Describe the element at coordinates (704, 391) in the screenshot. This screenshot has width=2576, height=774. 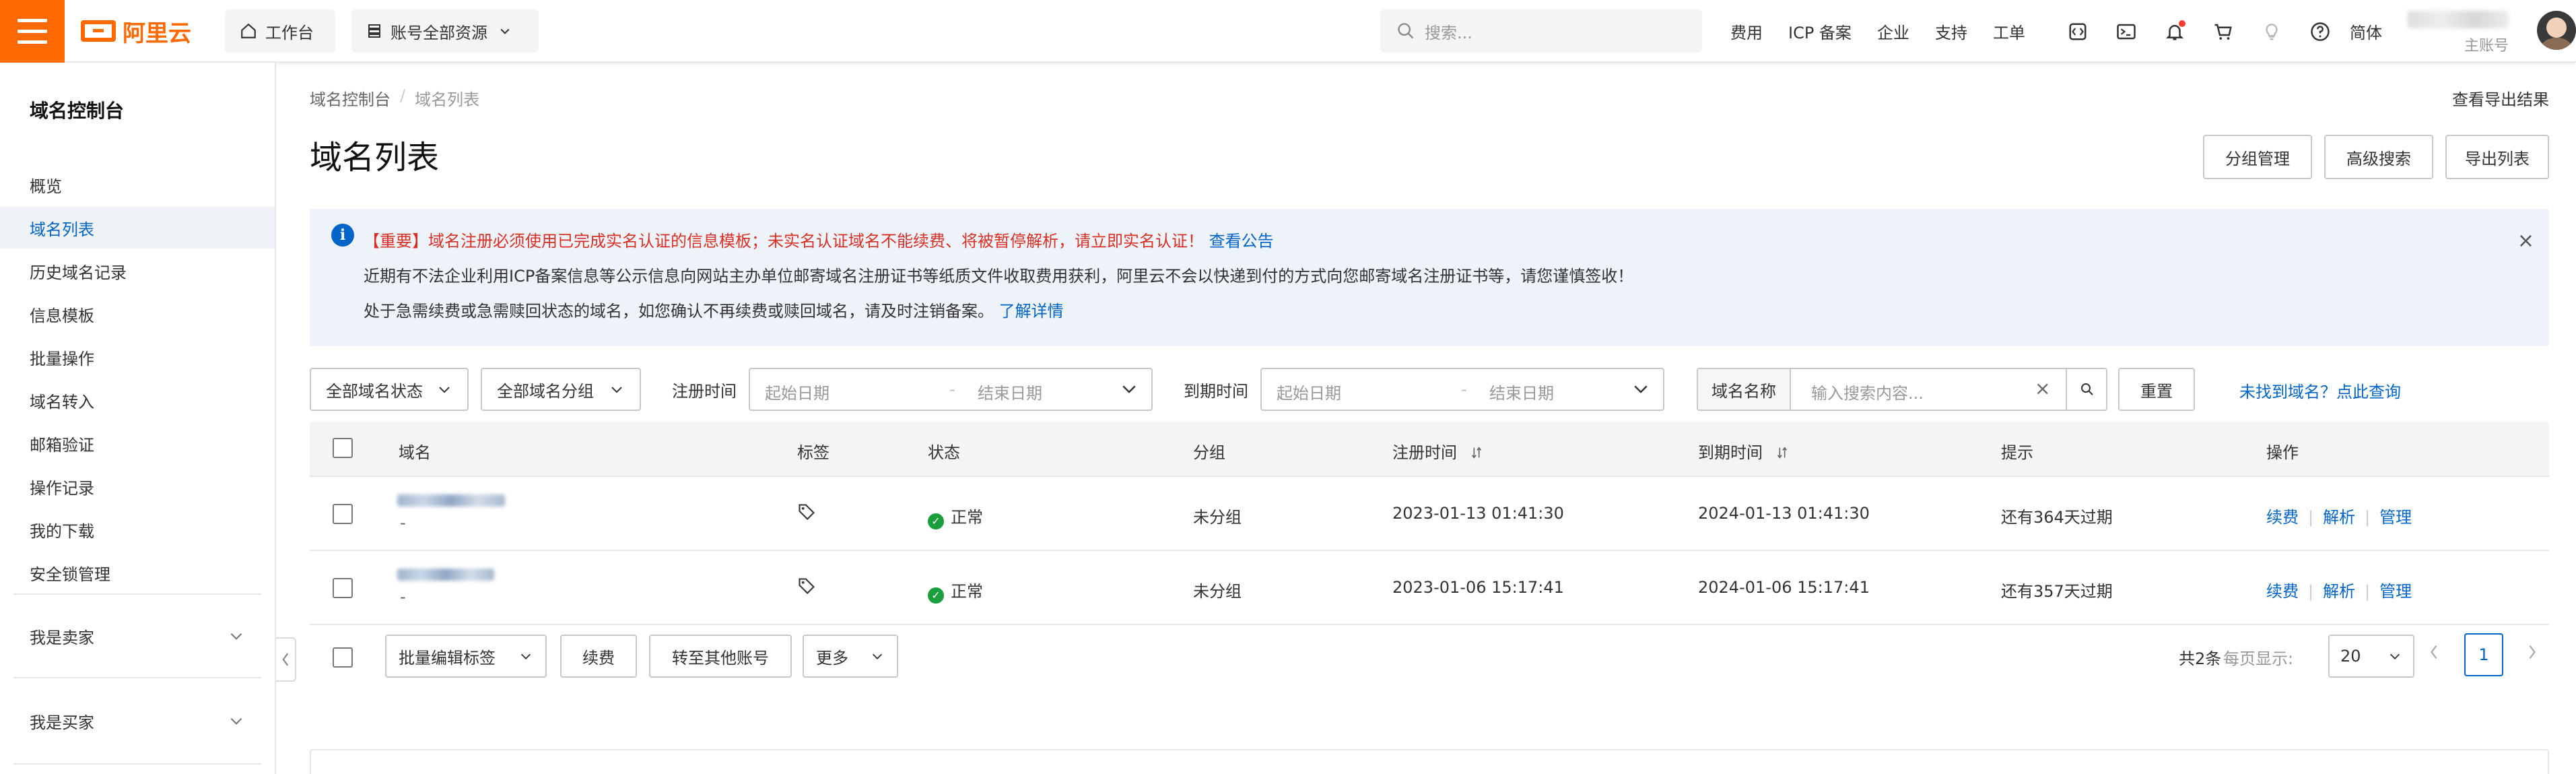
I see `reg-time-label: 注册时间` at that location.